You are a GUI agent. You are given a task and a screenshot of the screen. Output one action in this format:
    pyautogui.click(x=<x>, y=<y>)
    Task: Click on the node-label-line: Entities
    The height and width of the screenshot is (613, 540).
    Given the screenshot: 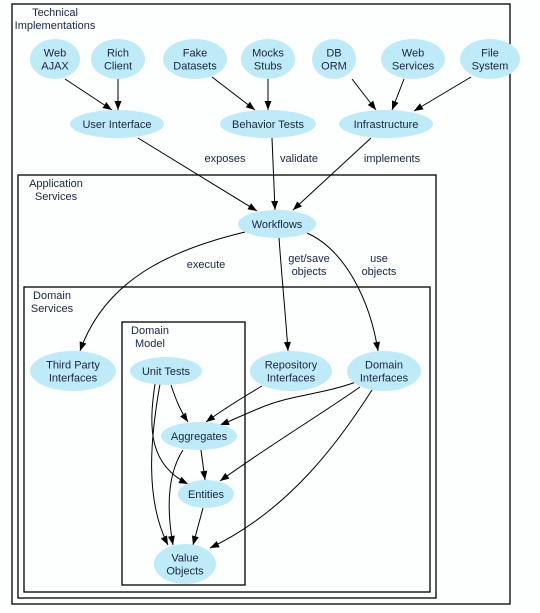 What is the action you would take?
    pyautogui.click(x=206, y=495)
    